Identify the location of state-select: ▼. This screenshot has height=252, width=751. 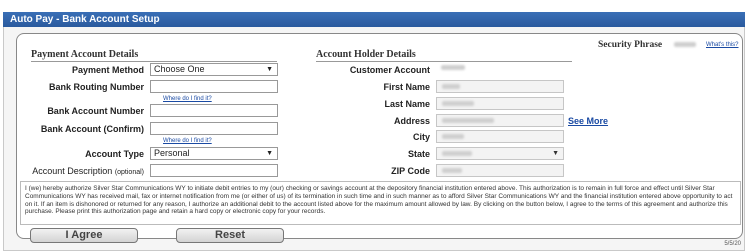
(500, 153).